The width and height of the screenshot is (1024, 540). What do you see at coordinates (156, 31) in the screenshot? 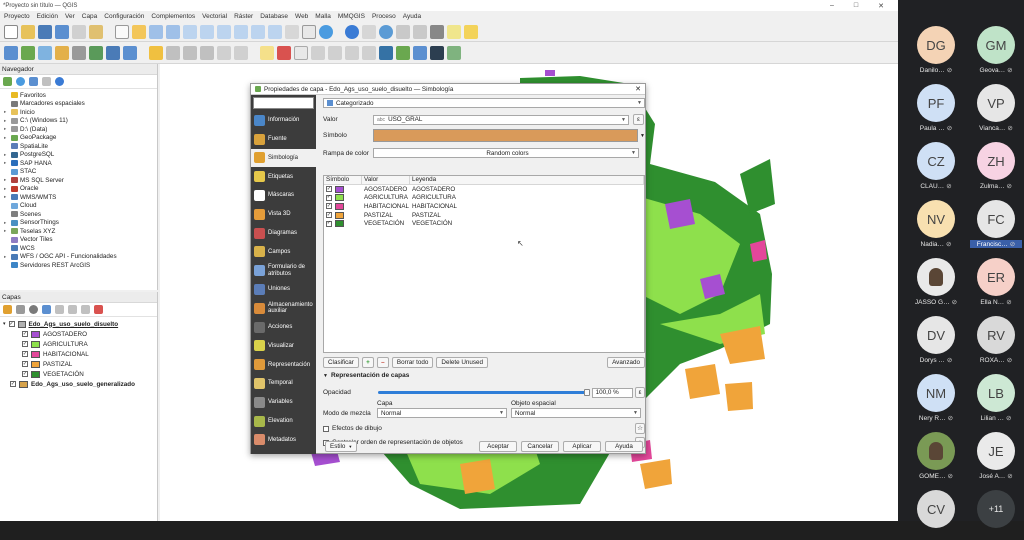
I see `zoom-in-icon` at bounding box center [156, 31].